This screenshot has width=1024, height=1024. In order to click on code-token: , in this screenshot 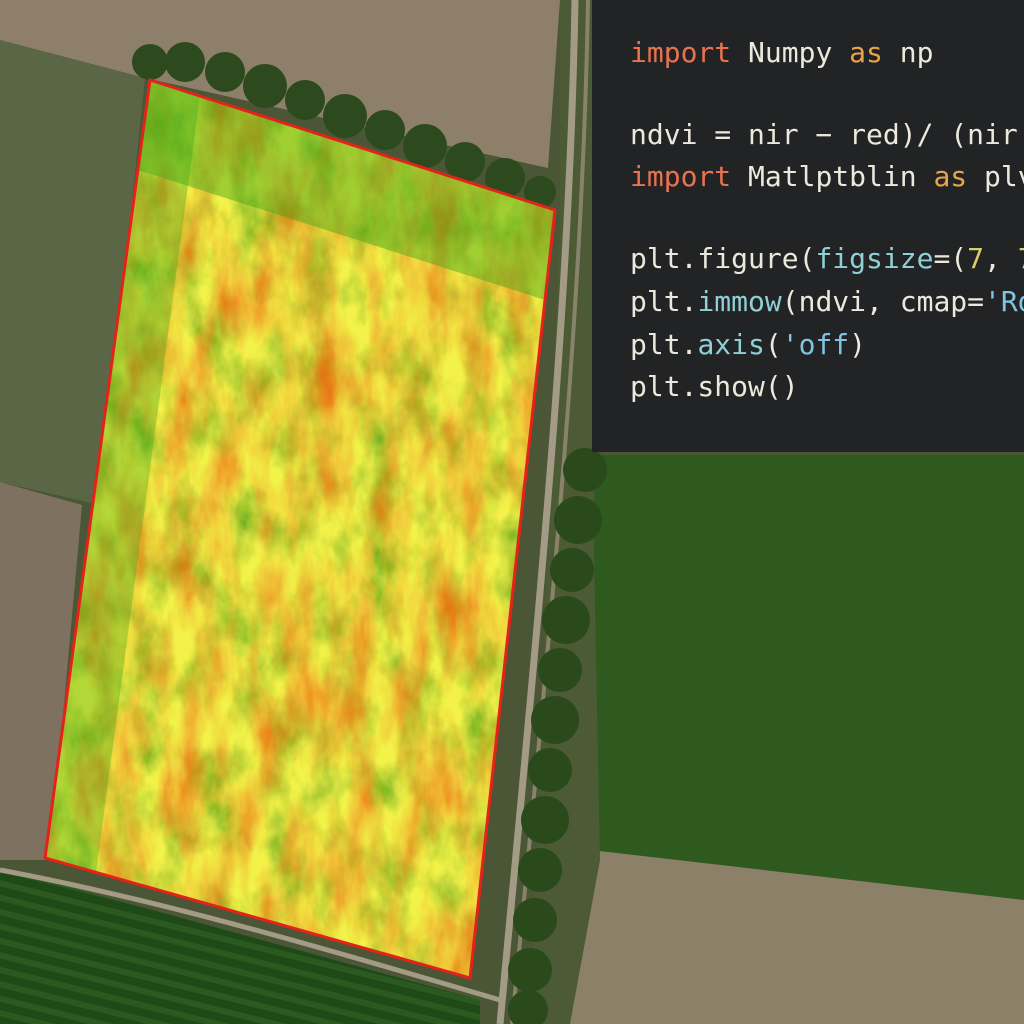, I will do `click(1001, 258)`.